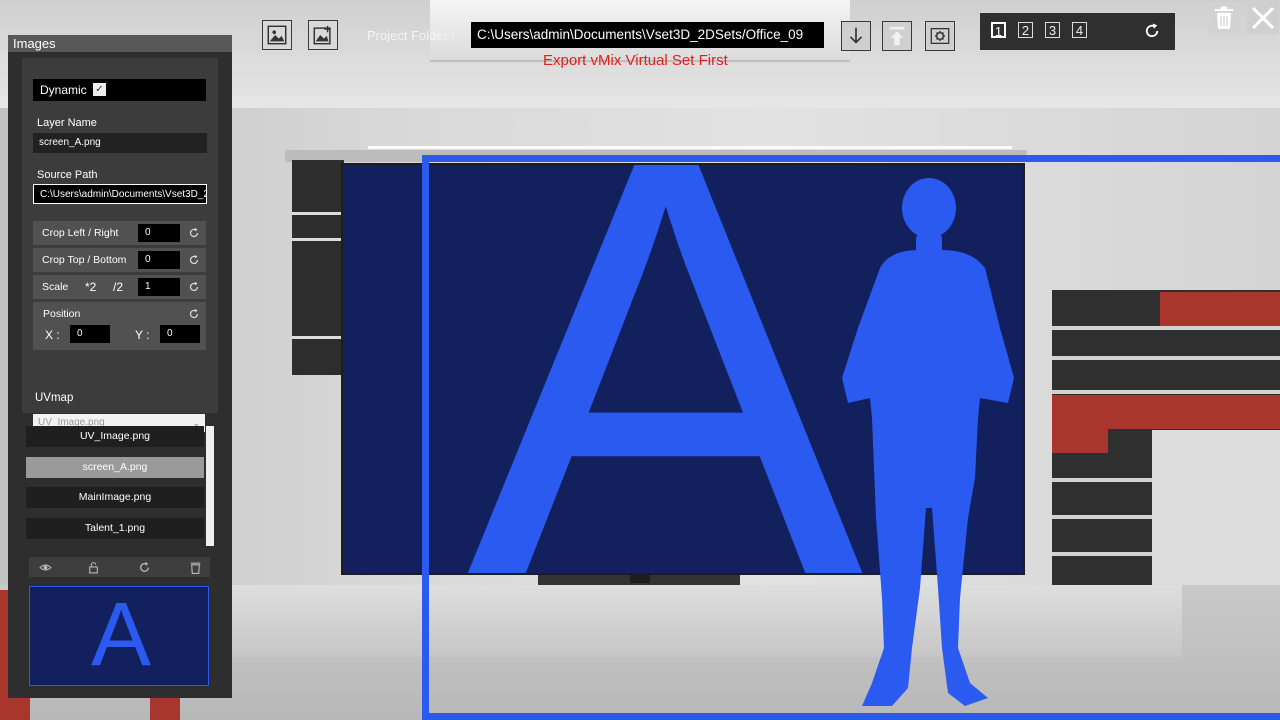  I want to click on refresh-icon, so click(1152, 31).